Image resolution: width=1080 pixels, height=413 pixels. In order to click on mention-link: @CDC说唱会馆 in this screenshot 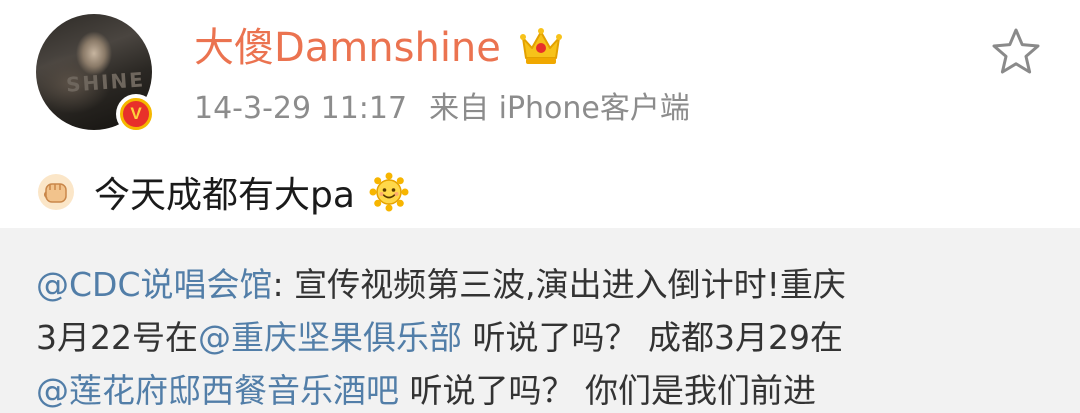, I will do `click(154, 284)`.